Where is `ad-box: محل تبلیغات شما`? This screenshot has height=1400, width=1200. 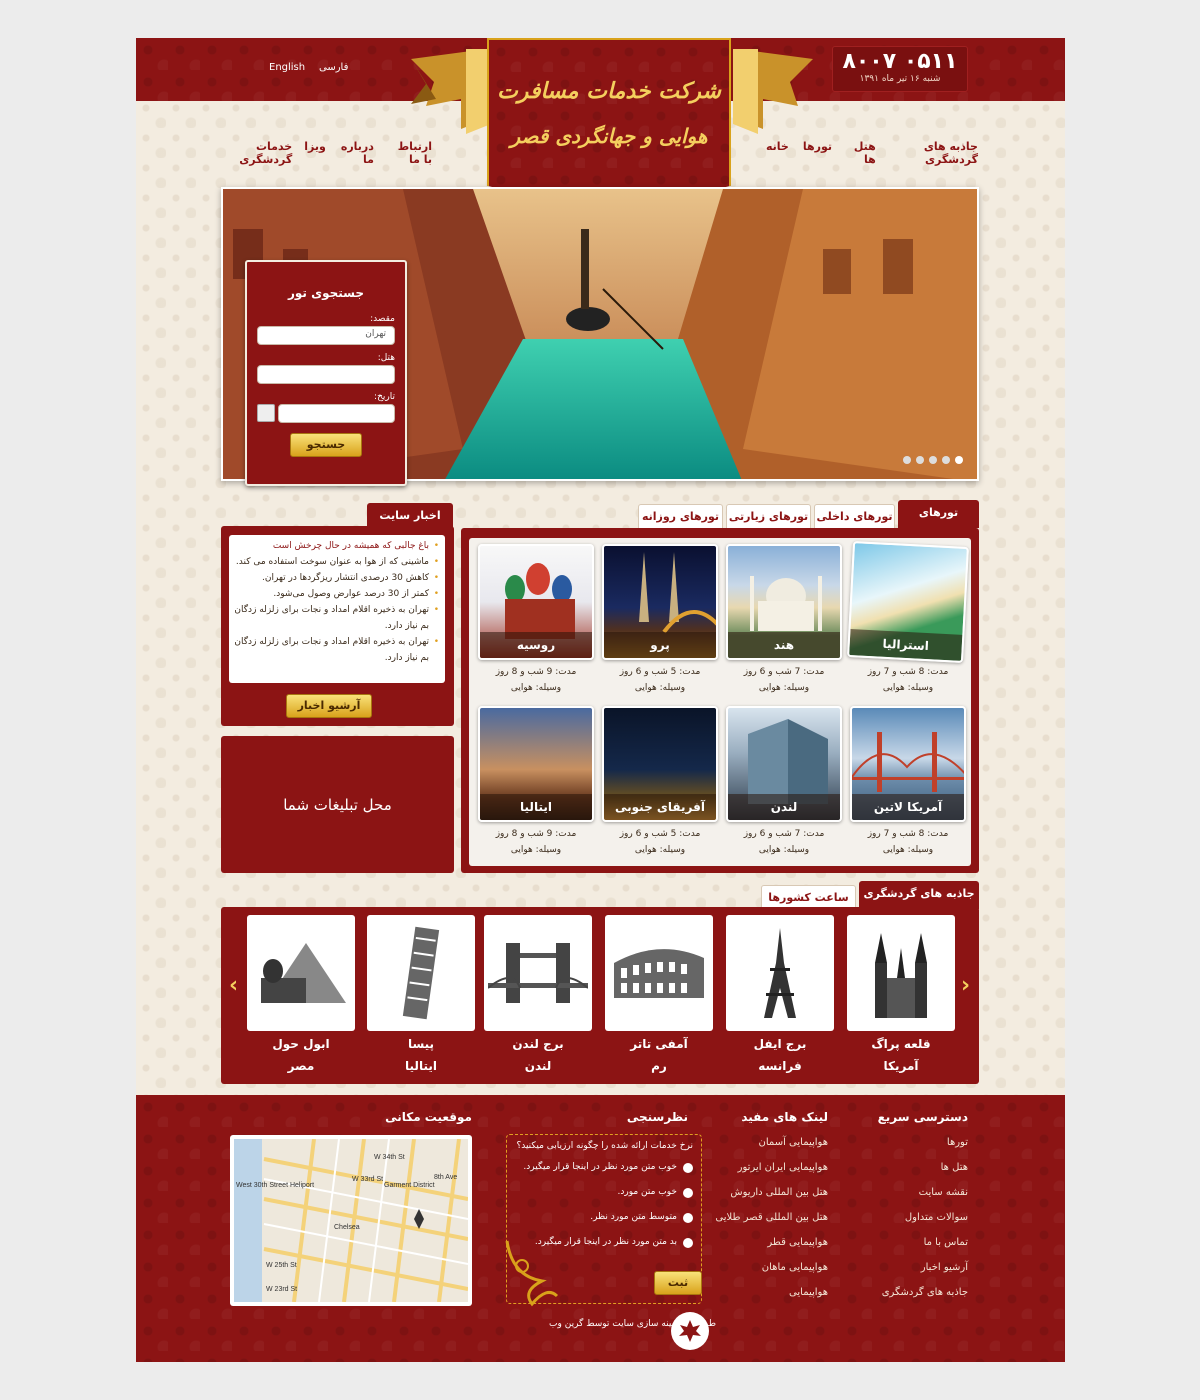
ad-box: محل تبلیغات شما is located at coordinates (337, 804).